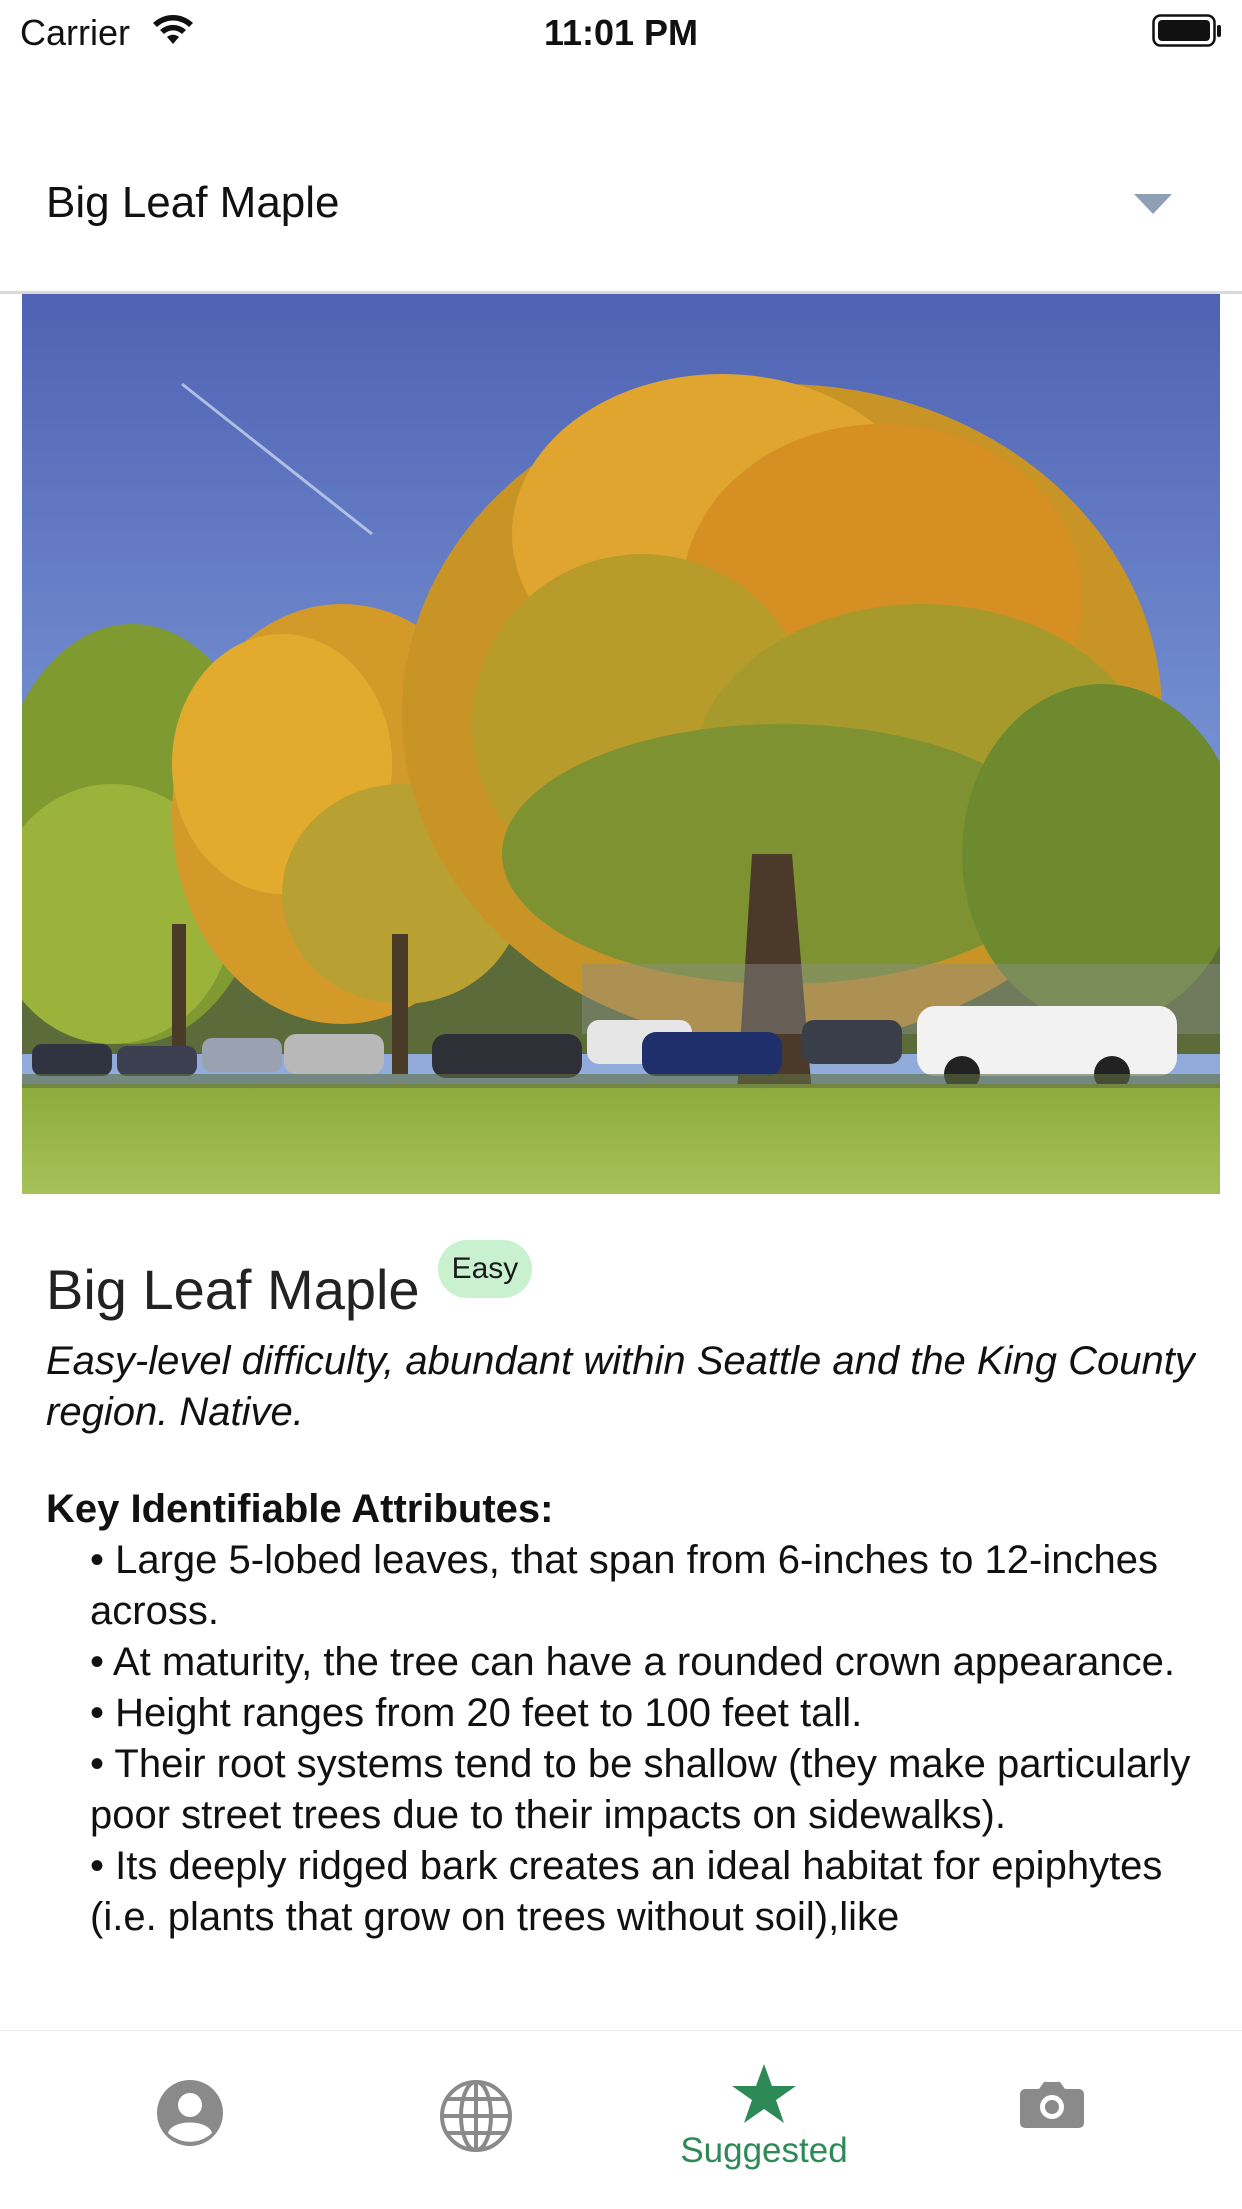  I want to click on tab-profile, so click(190, 2120).